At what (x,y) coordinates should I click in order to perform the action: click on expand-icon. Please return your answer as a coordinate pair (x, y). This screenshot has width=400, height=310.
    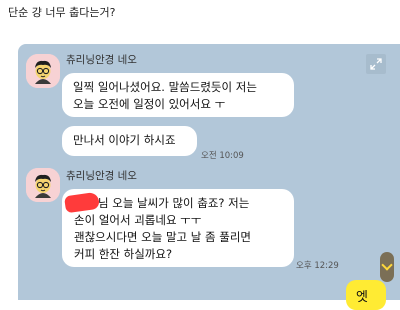
    Looking at the image, I should click on (376, 64).